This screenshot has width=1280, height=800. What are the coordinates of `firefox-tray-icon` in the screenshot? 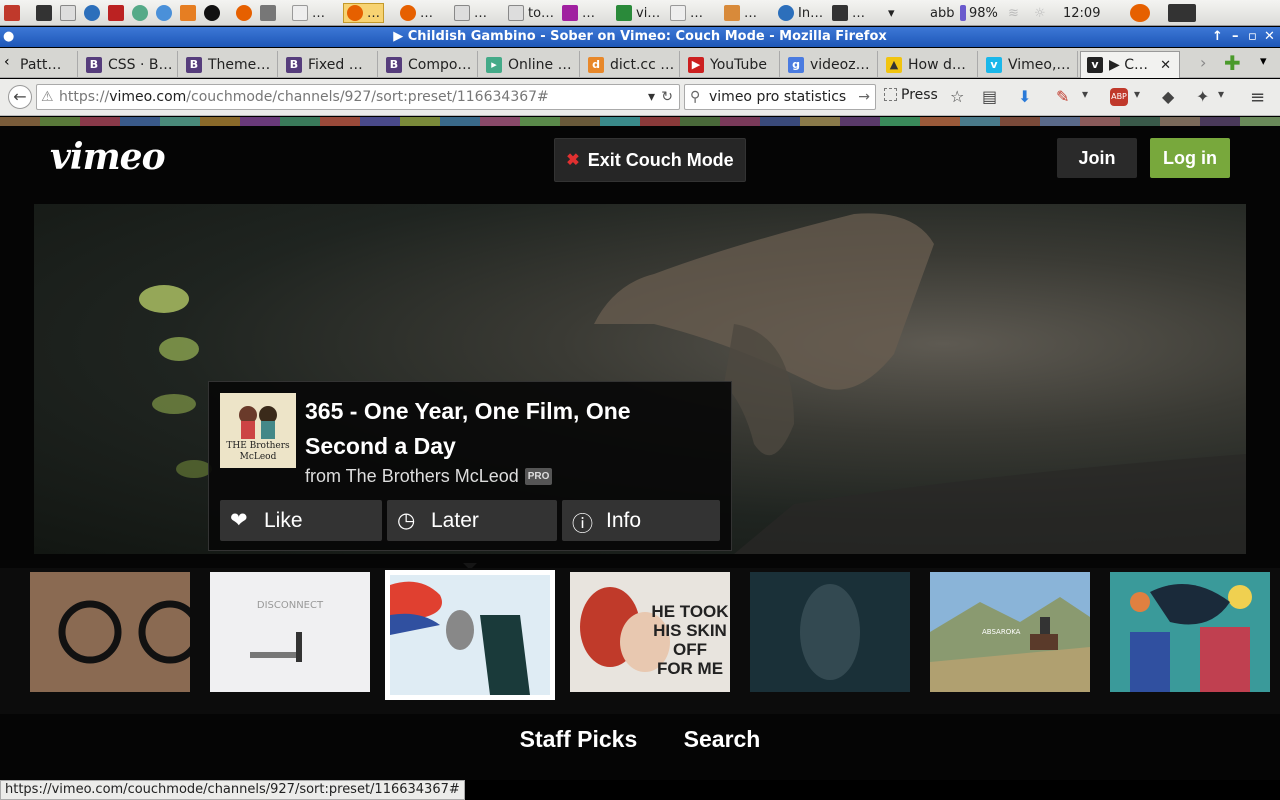 It's located at (1142, 13).